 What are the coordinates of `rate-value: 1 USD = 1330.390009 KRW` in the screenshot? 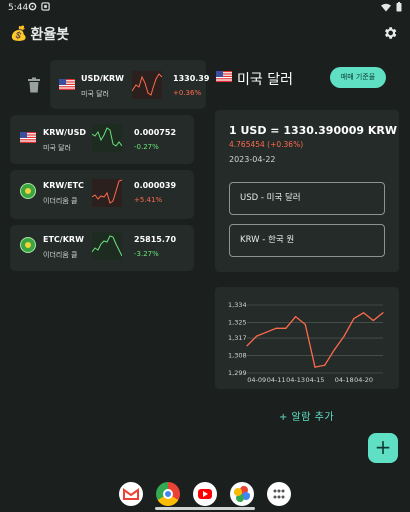 It's located at (313, 130).